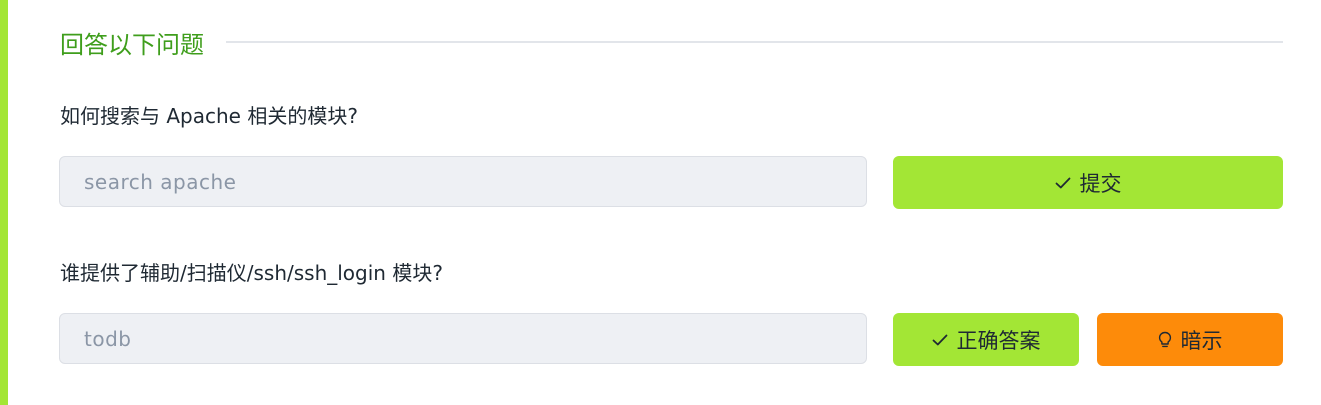 This screenshot has width=1321, height=405. Describe the element at coordinates (1100, 183) in the screenshot. I see `submit-button-label: 提交` at that location.